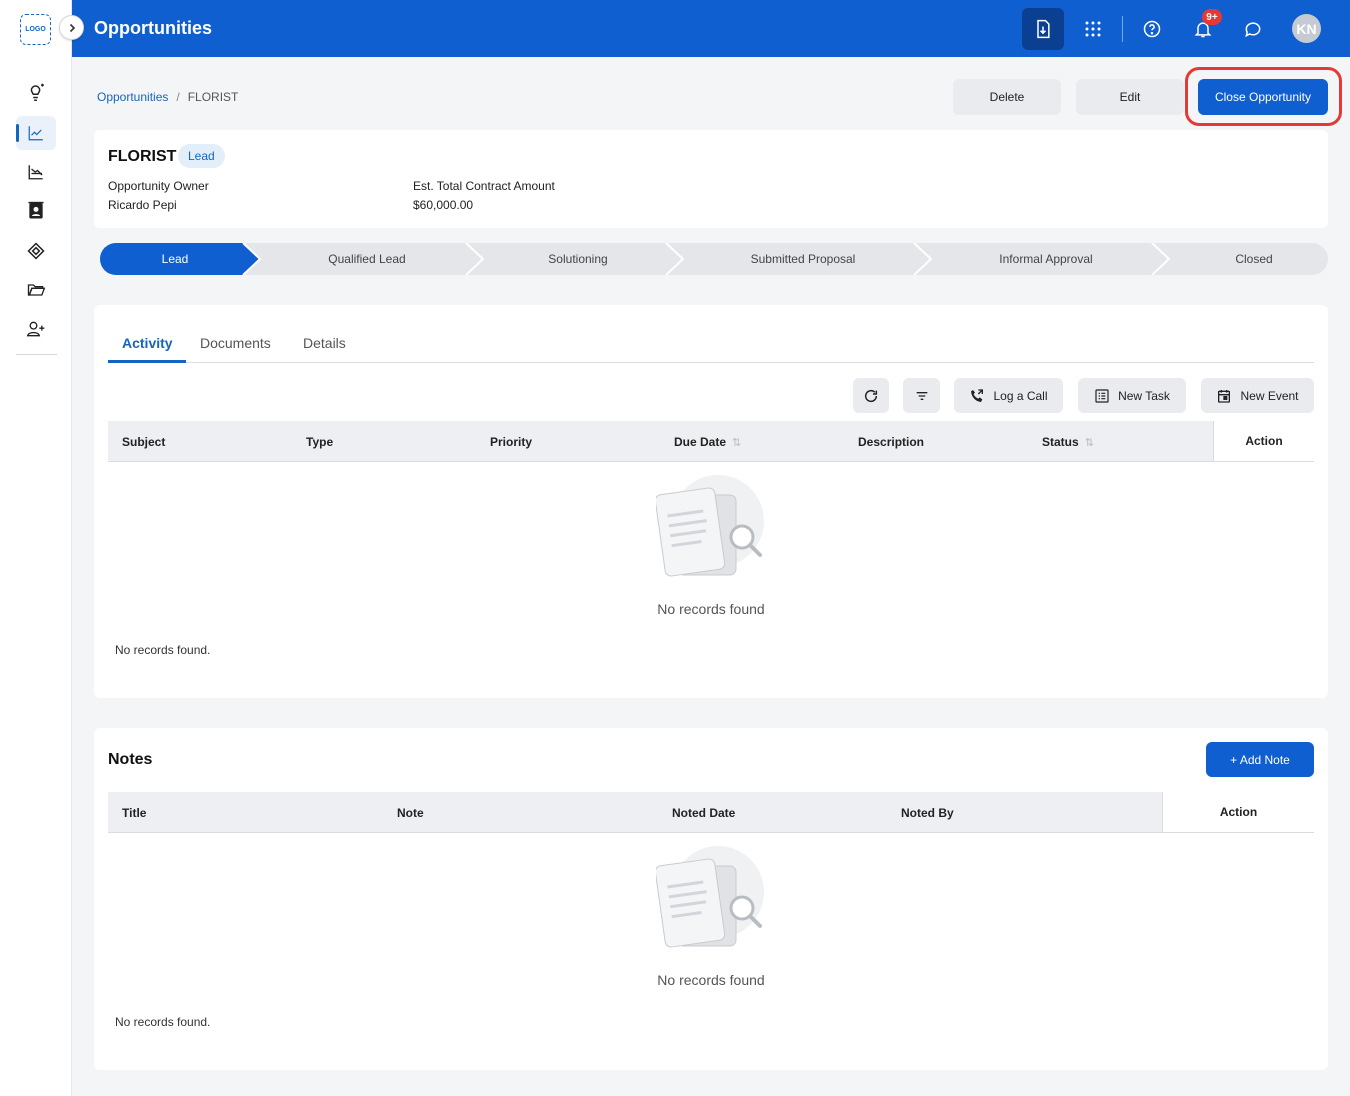 The height and width of the screenshot is (1096, 1350). I want to click on calendar-icon, so click(1224, 396).